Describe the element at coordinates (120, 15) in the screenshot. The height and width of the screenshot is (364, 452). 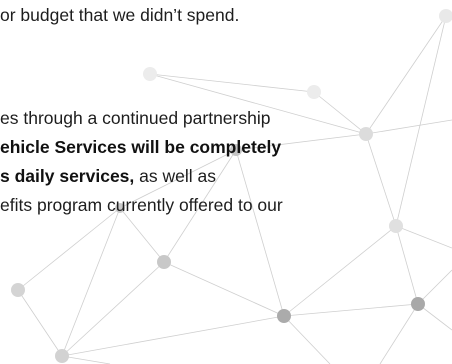
I see `paragraph-fragment-top: or budget that we didn’t spend.` at that location.